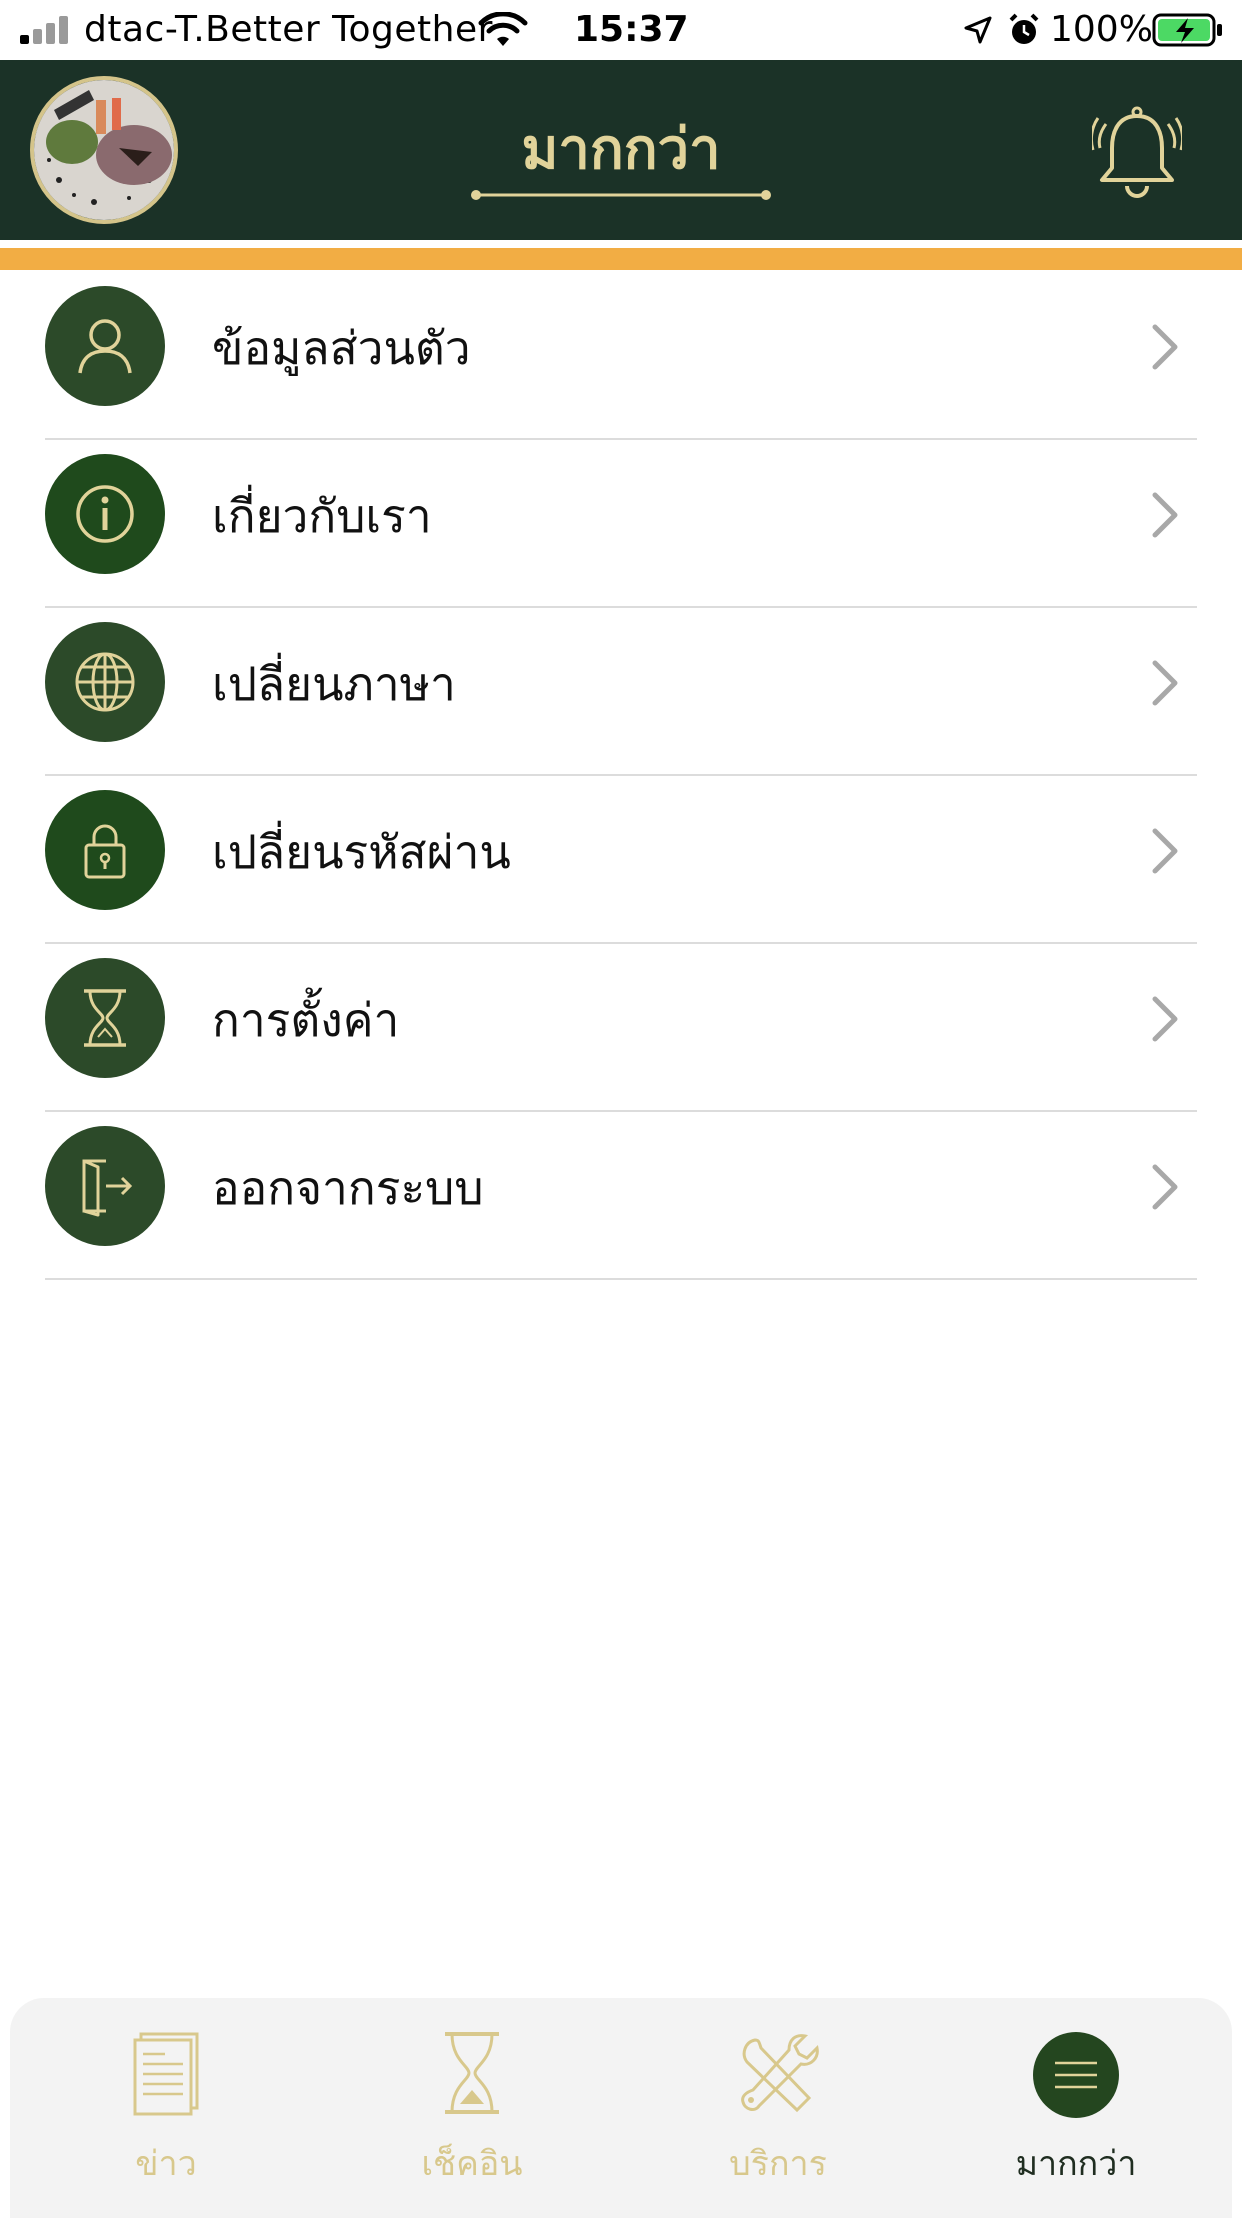  I want to click on tab-news: ข่าว, so click(166, 2103).